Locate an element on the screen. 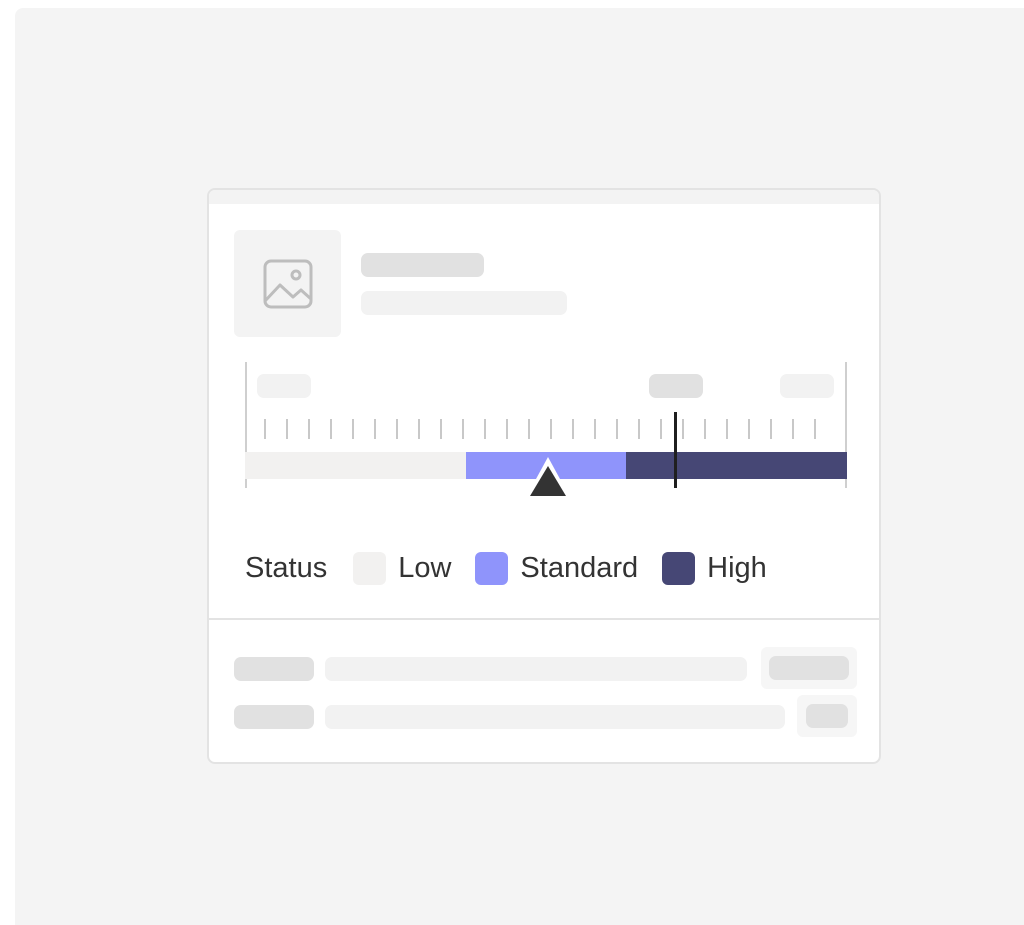  row1-action-button is located at coordinates (809, 668).